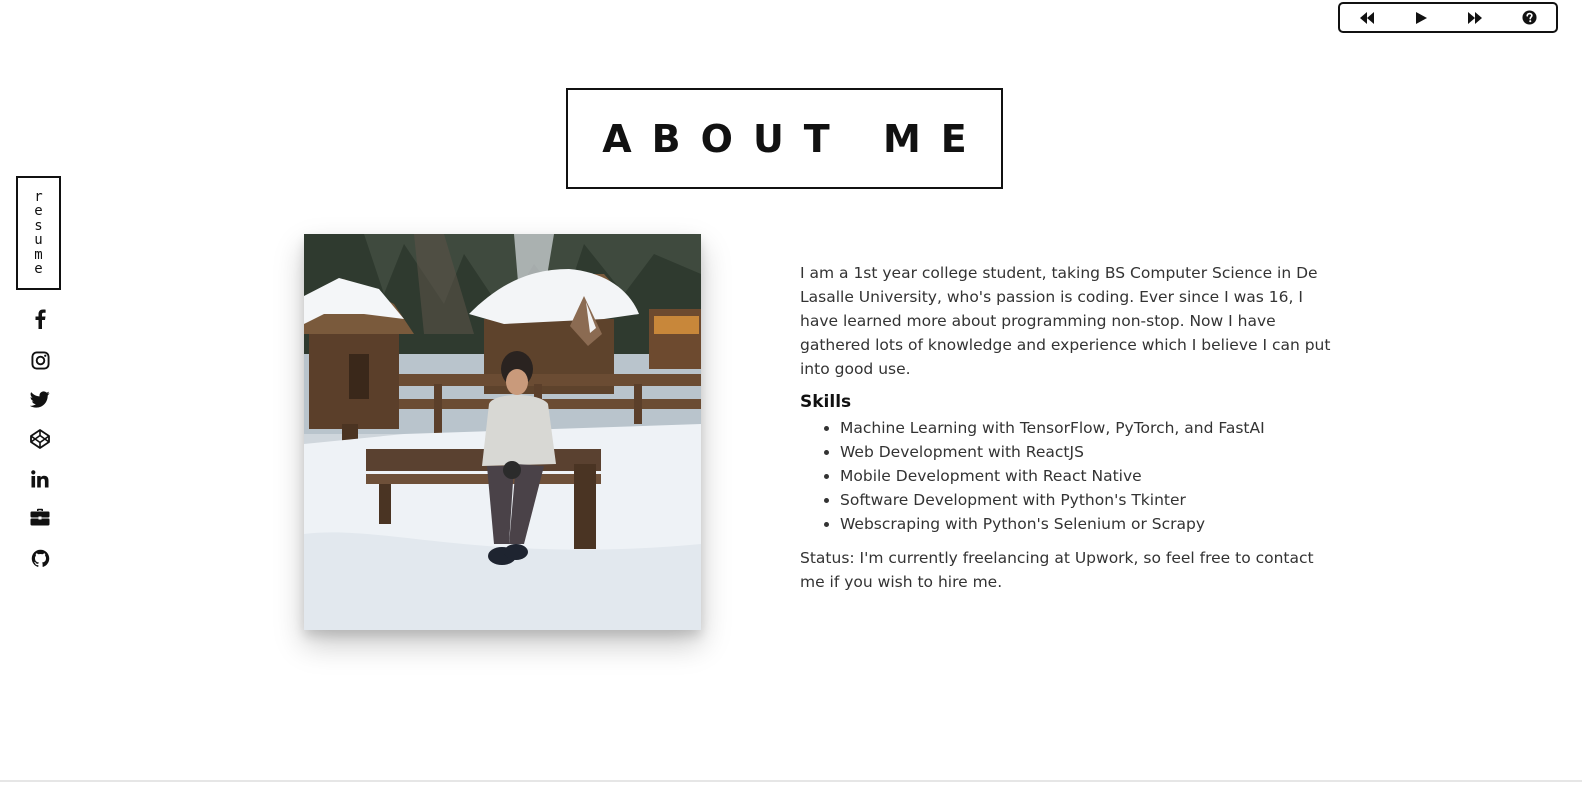  I want to click on briefcase-icon, so click(40, 517).